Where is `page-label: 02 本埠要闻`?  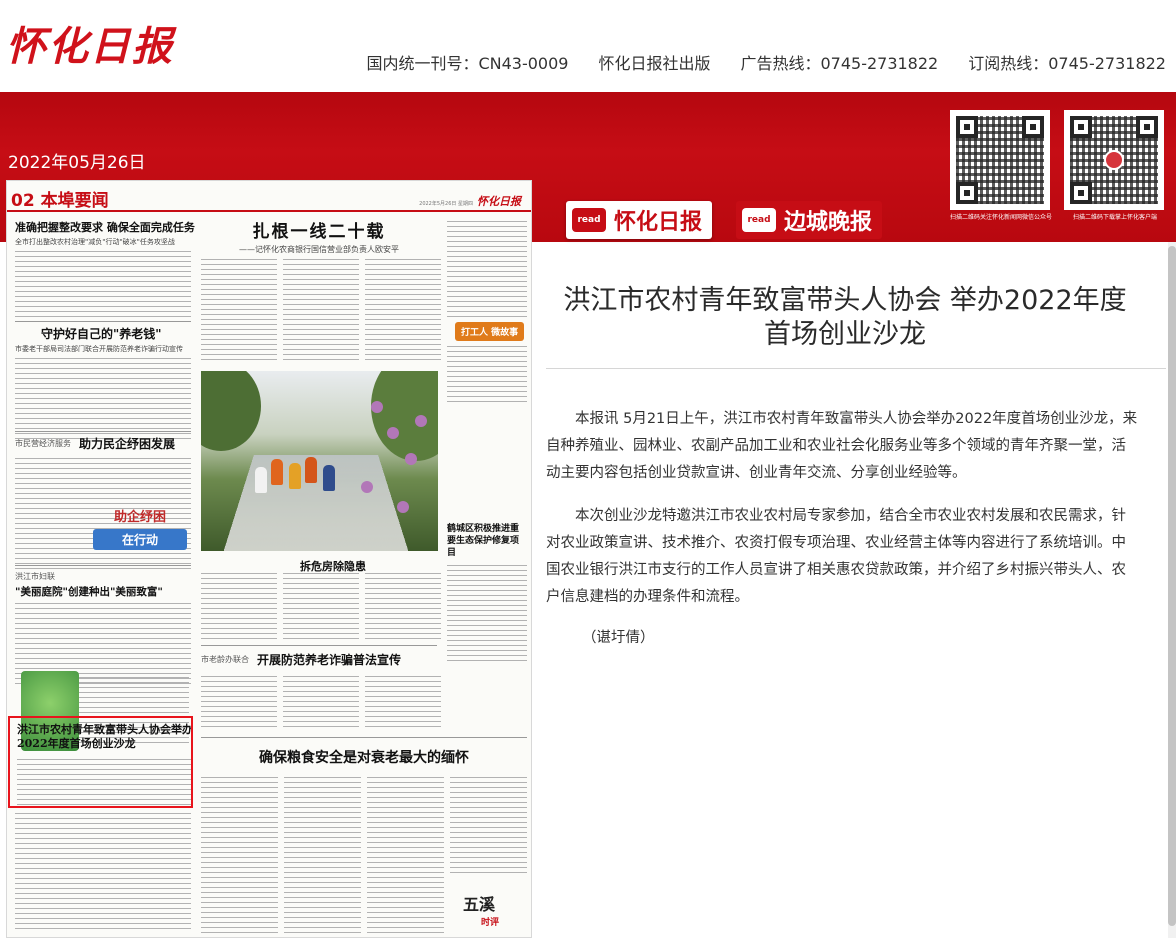
page-label: 02 本埠要闻 is located at coordinates (60, 198).